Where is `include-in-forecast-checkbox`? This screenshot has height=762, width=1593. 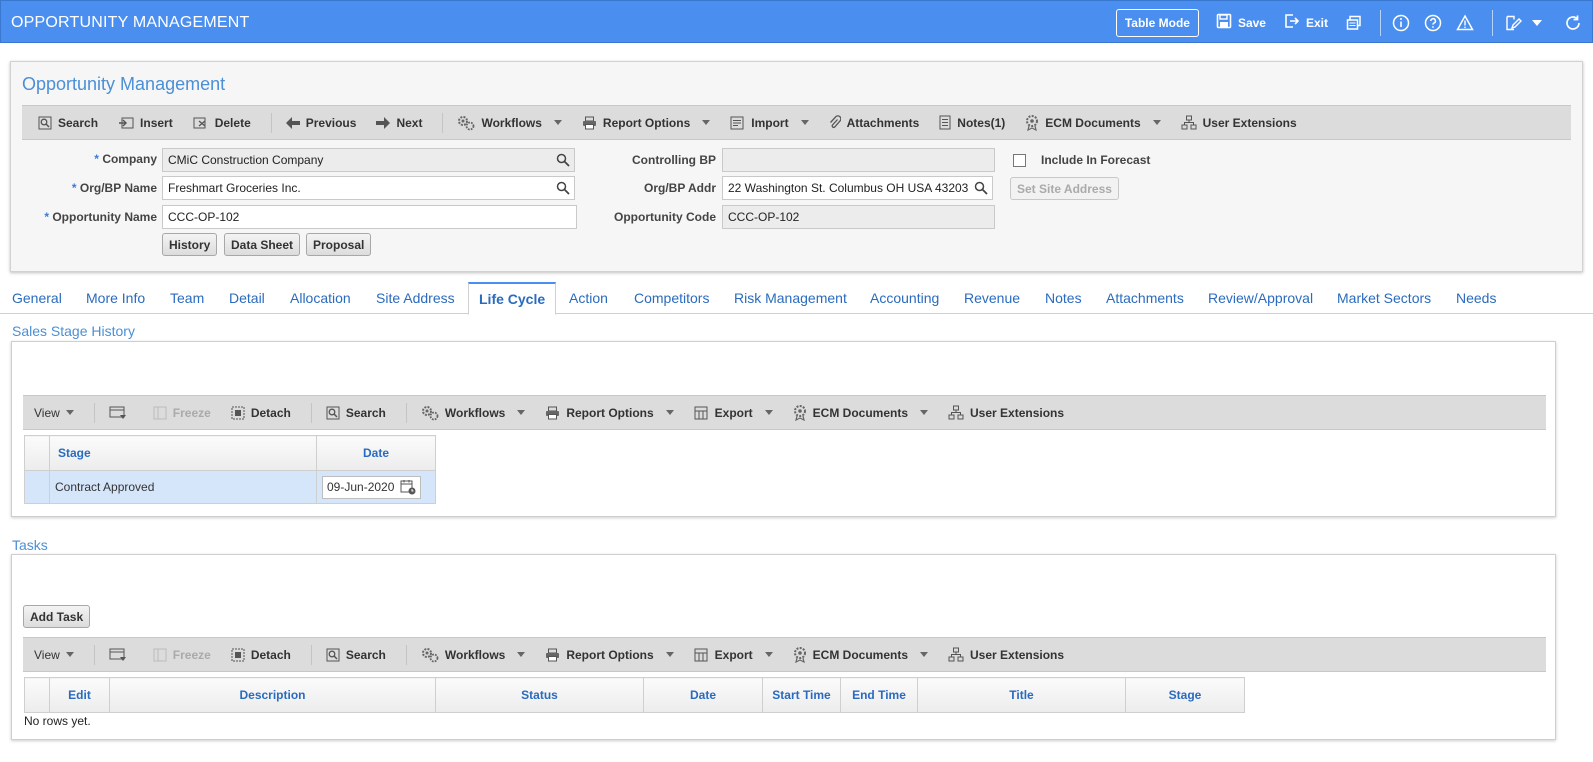
include-in-forecast-checkbox is located at coordinates (1019, 160).